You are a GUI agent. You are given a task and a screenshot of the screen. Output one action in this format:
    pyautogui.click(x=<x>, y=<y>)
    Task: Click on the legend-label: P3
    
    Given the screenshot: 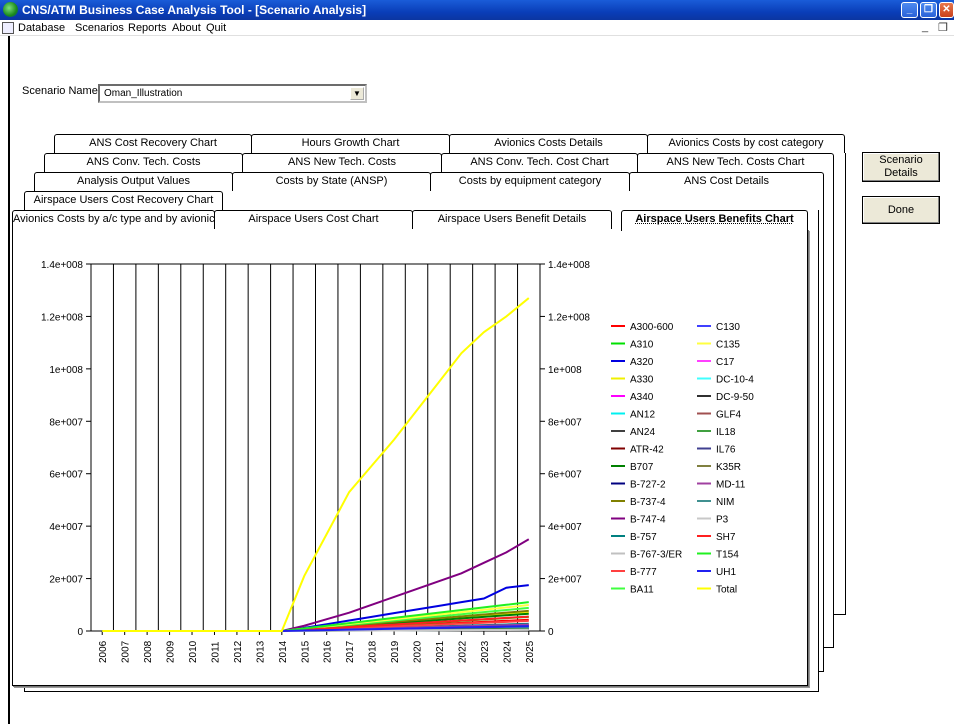 What is the action you would take?
    pyautogui.click(x=722, y=520)
    